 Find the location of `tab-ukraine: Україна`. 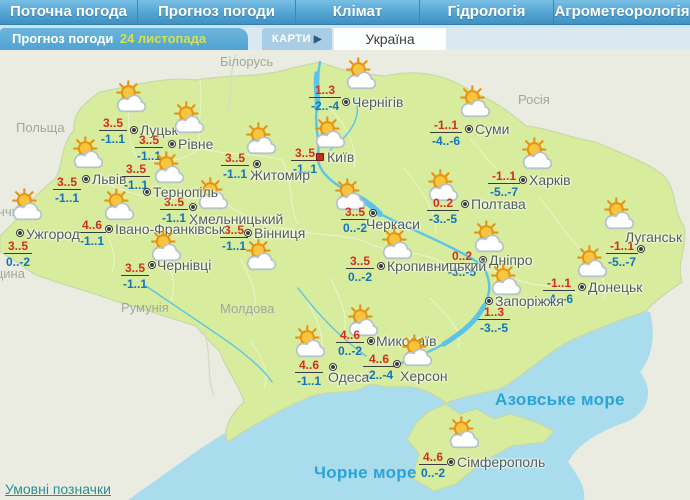

tab-ukraine: Україна is located at coordinates (390, 39).